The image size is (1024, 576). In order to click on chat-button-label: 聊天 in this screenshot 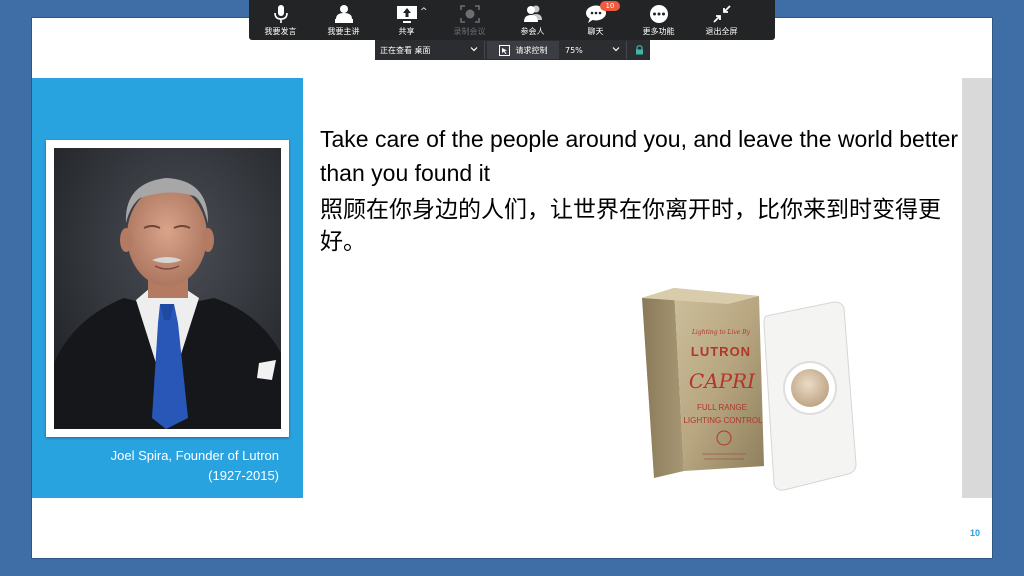, I will do `click(595, 31)`.